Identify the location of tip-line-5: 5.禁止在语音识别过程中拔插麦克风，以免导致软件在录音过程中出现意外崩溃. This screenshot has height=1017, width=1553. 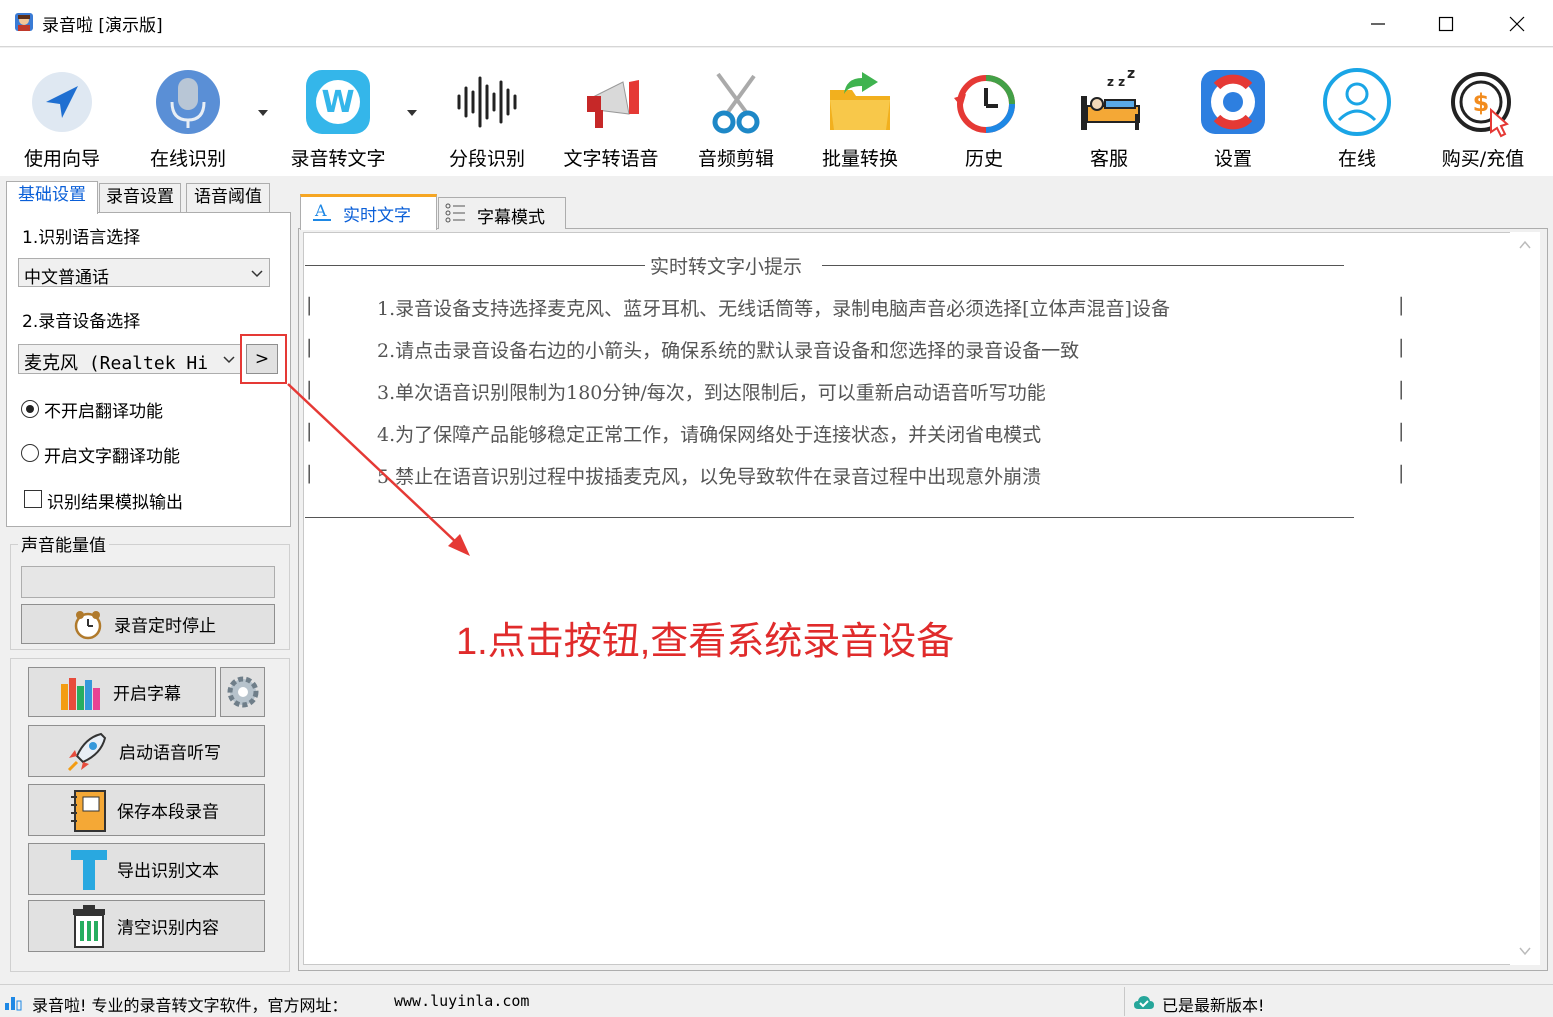
(709, 477).